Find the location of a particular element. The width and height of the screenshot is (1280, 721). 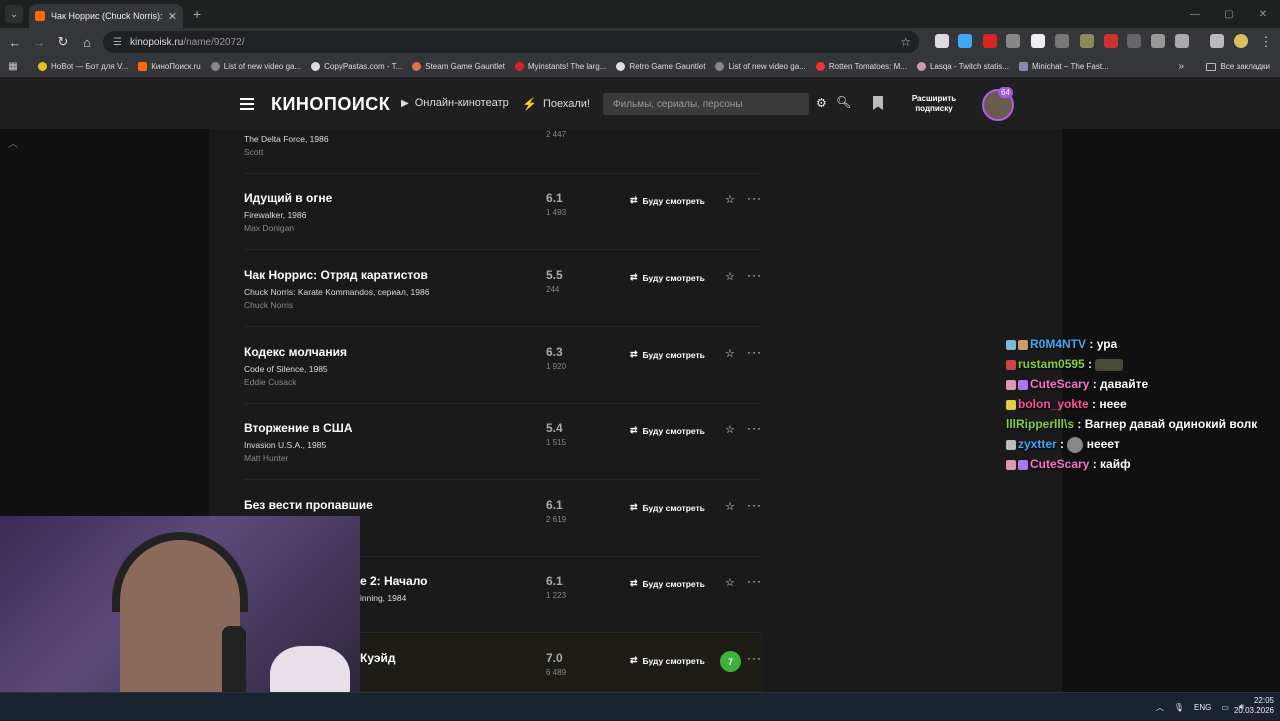

bookmark-item: Retro Game Gauntlet is located at coordinates (660, 66).